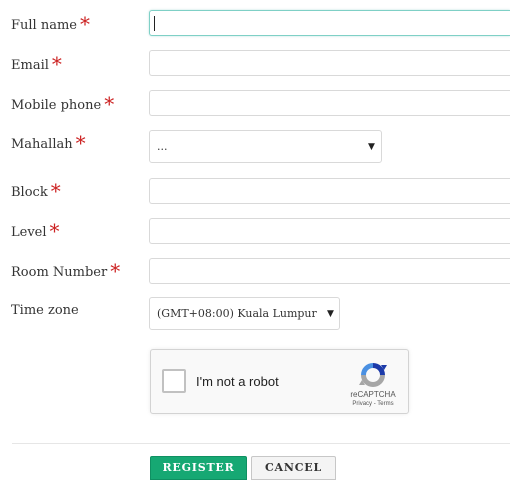 This screenshot has height=480, width=510. Describe the element at coordinates (174, 381) in the screenshot. I see `recaptcha-checkbox` at that location.